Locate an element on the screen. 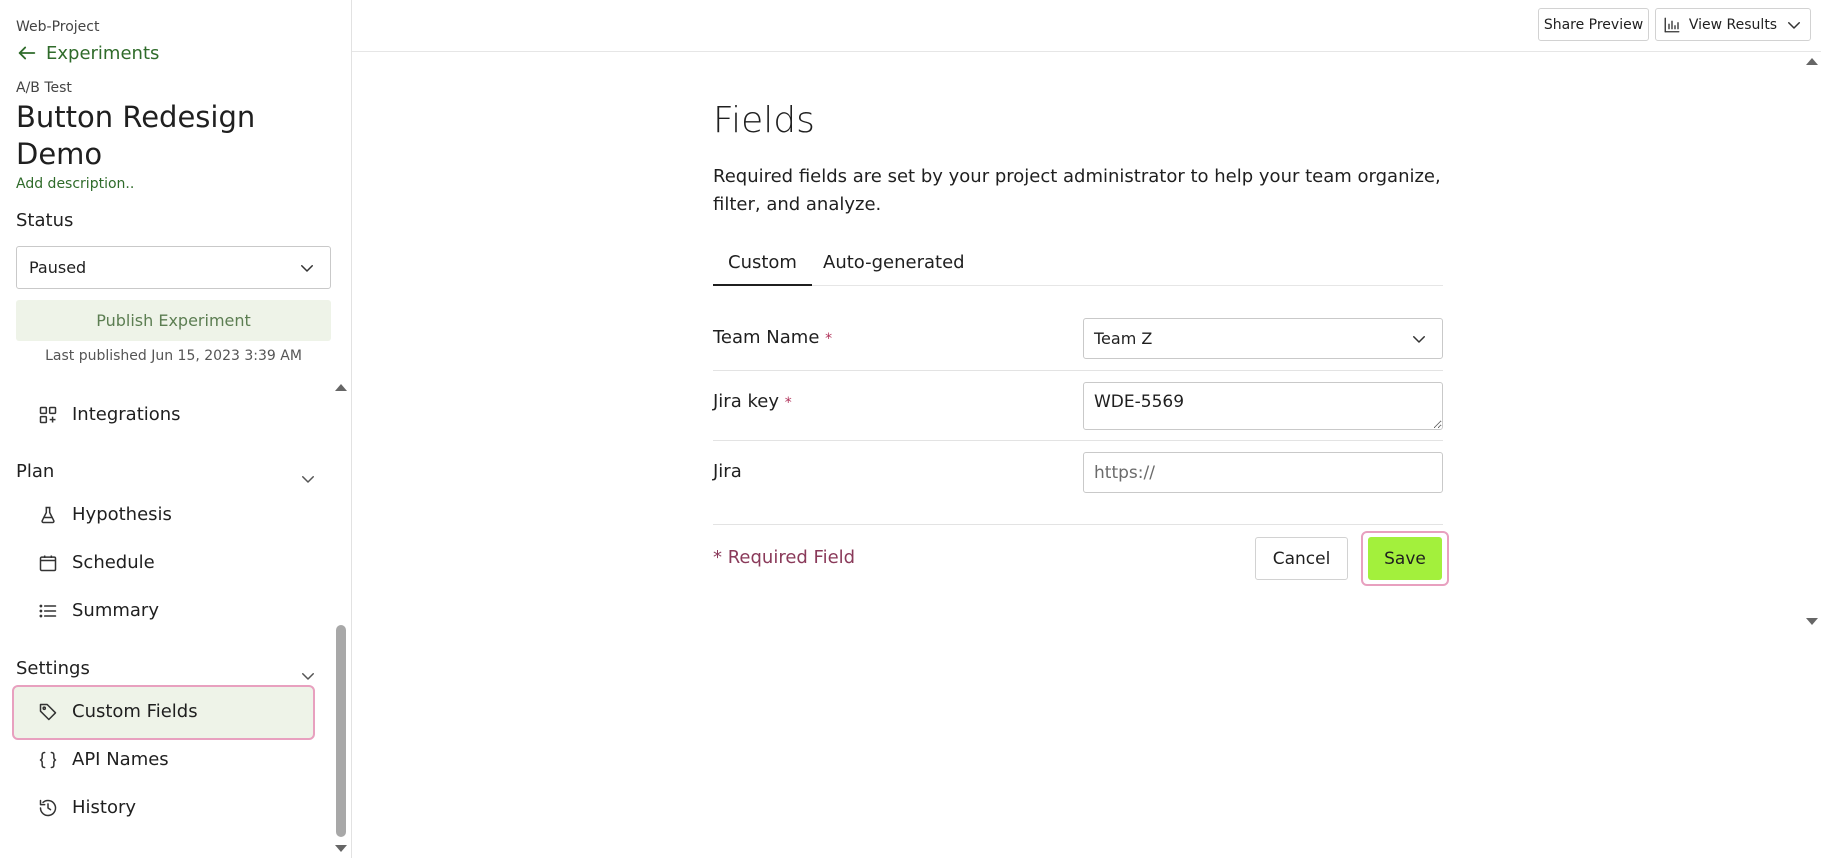 The width and height of the screenshot is (1821, 858). nav-item-history: History is located at coordinates (87, 807).